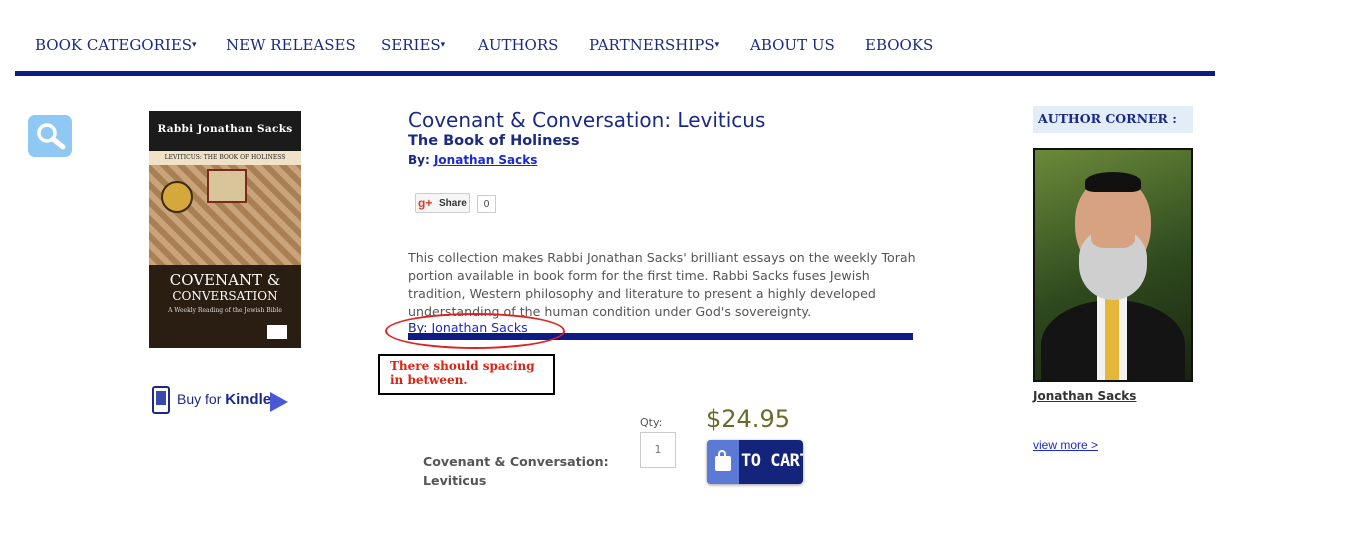 The width and height of the screenshot is (1347, 558). Describe the element at coordinates (658, 450) in the screenshot. I see `quantity-input: 1` at that location.